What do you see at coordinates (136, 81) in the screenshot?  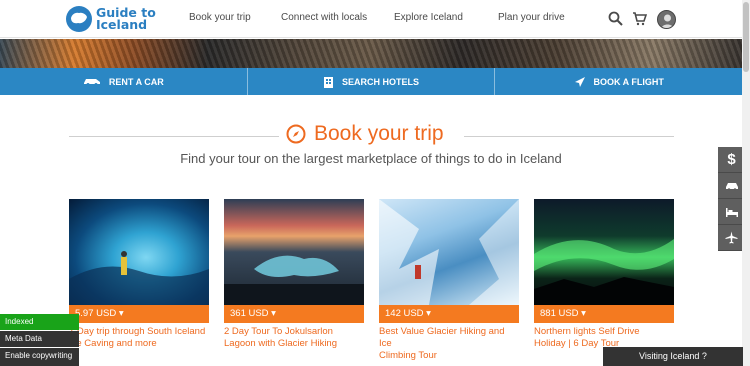 I see `rent-a-car-label: RENT A CAR` at bounding box center [136, 81].